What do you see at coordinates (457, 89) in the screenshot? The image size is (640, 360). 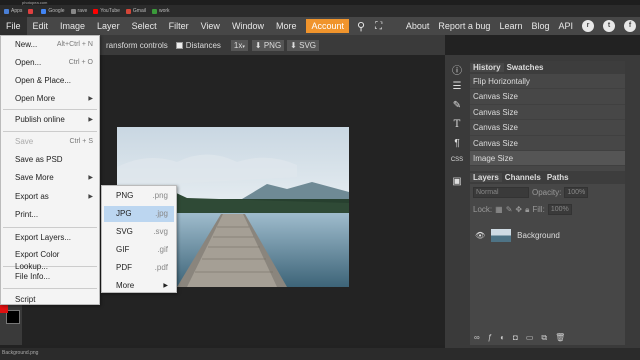 I see `sliders-icon: ☰` at bounding box center [457, 89].